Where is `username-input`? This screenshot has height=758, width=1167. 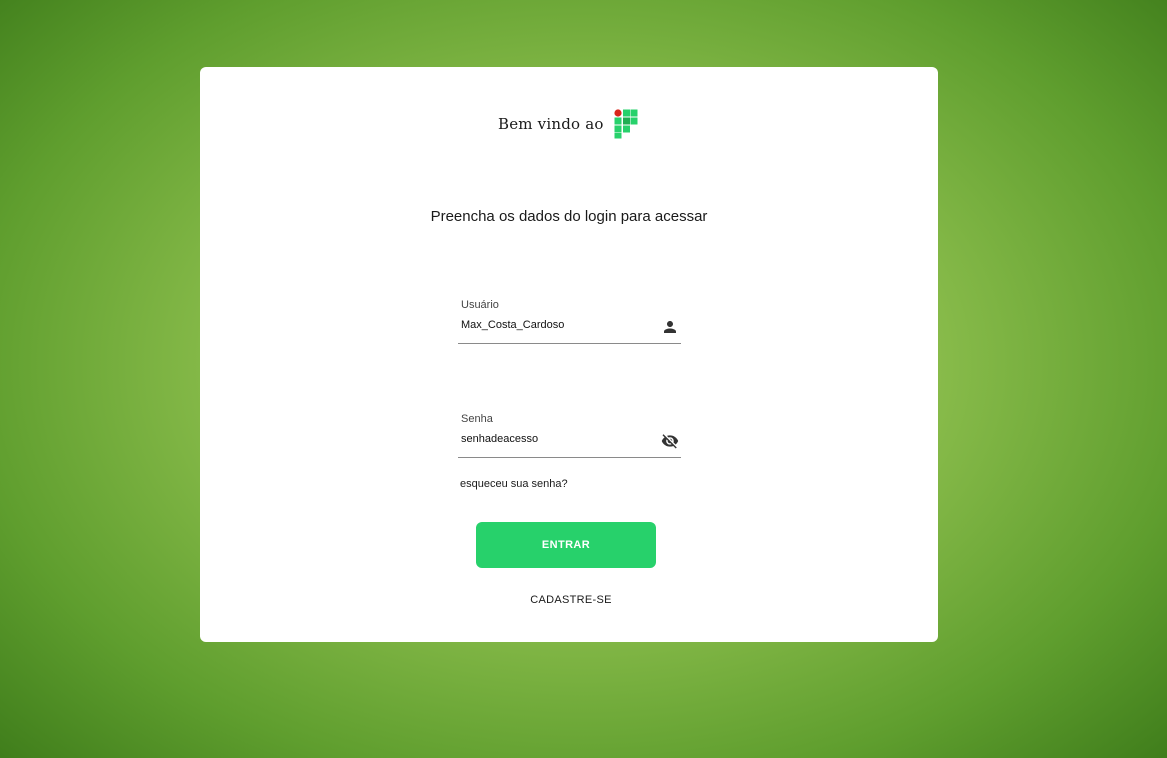
username-input is located at coordinates (556, 325).